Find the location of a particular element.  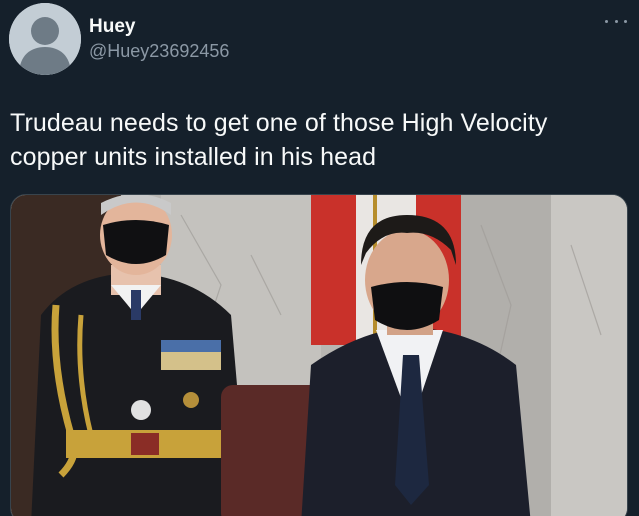

avatar is located at coordinates (45, 39).